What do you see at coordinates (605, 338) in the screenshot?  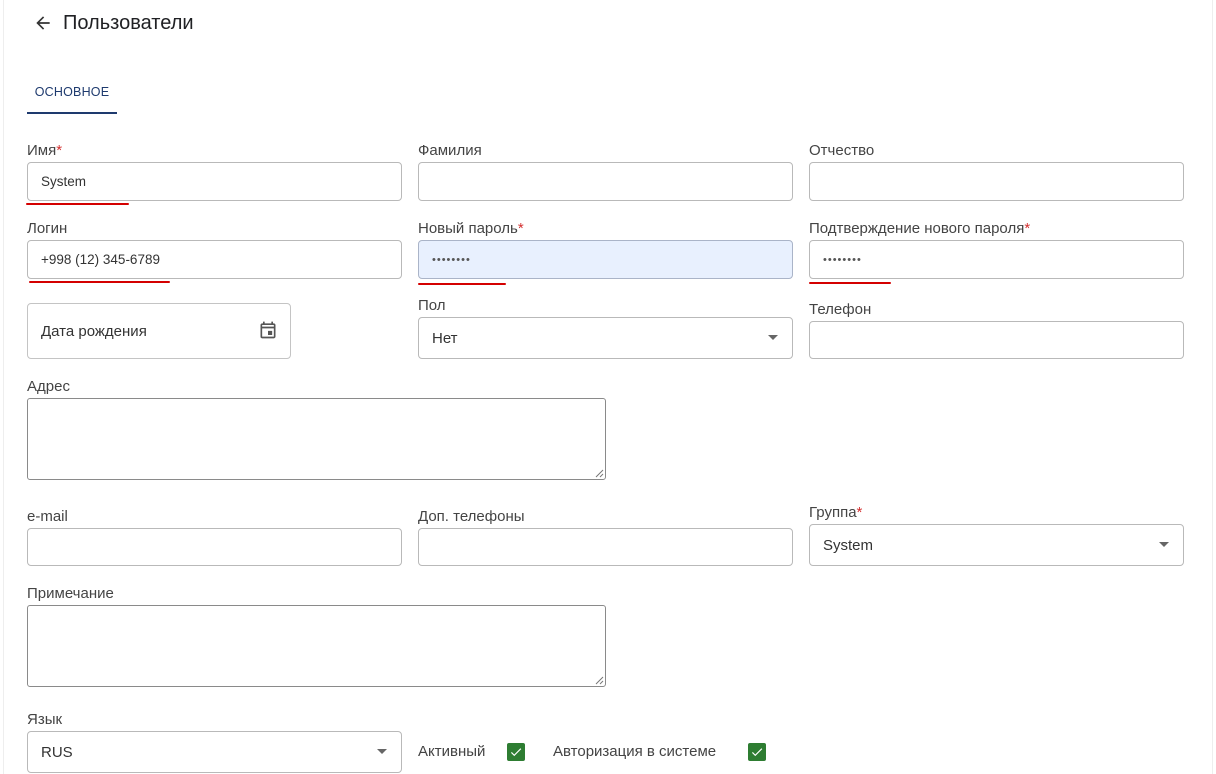 I see `gender-select: Нет` at bounding box center [605, 338].